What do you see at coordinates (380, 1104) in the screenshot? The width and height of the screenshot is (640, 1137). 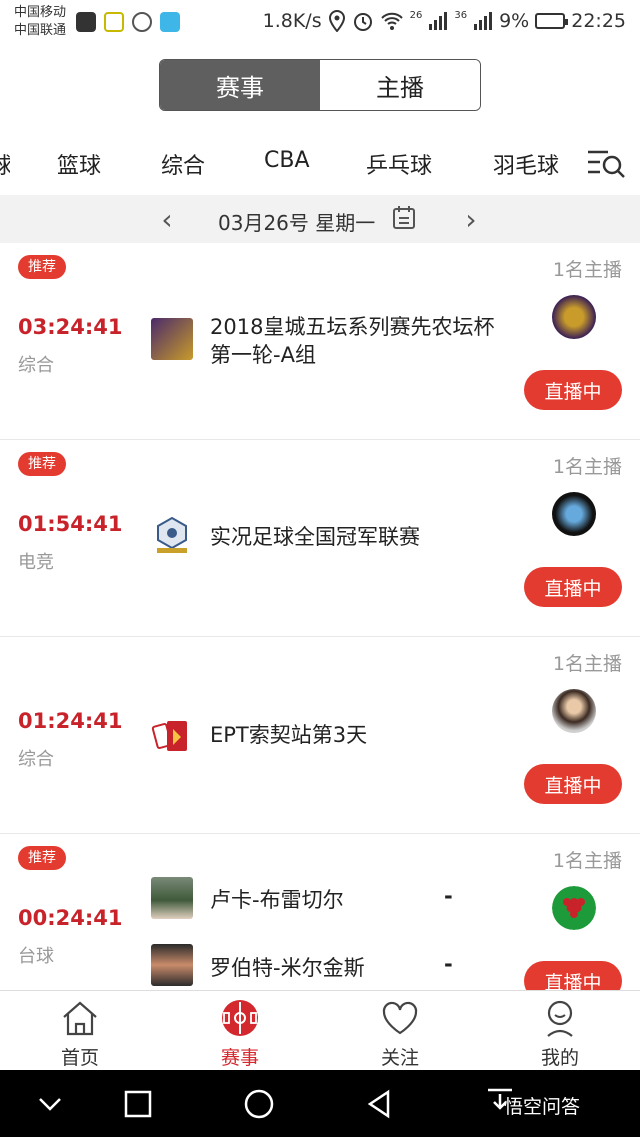 I see `back-triangle-icon` at bounding box center [380, 1104].